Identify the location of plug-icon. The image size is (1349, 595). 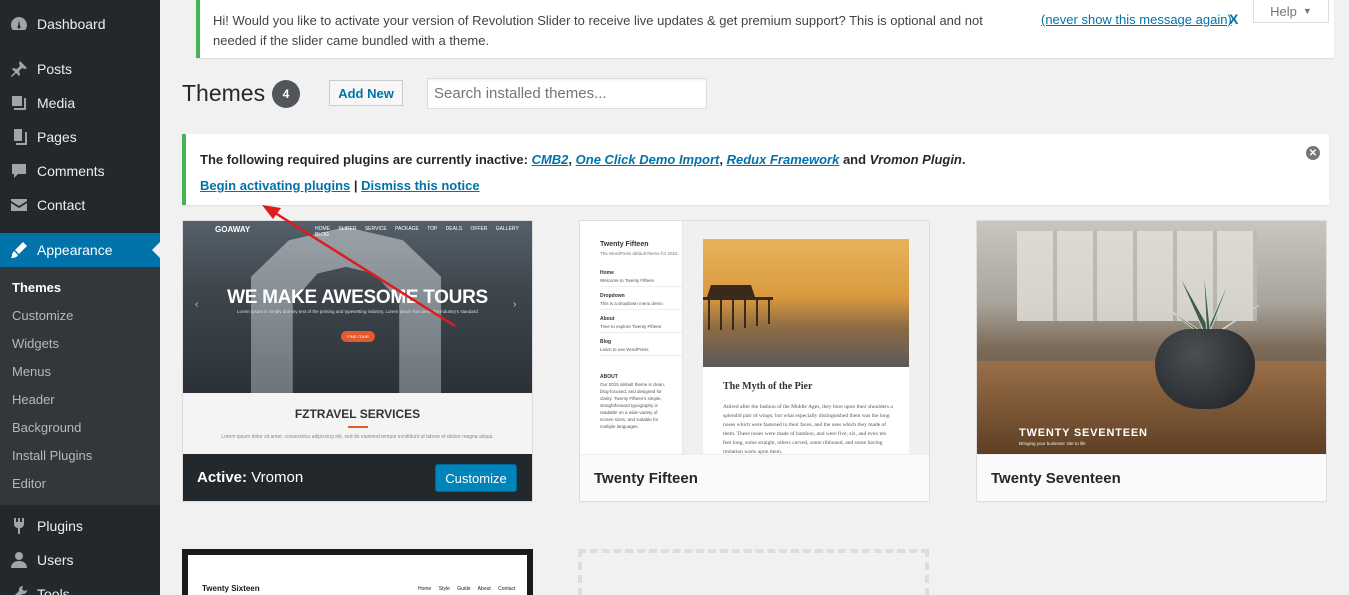
(19, 526).